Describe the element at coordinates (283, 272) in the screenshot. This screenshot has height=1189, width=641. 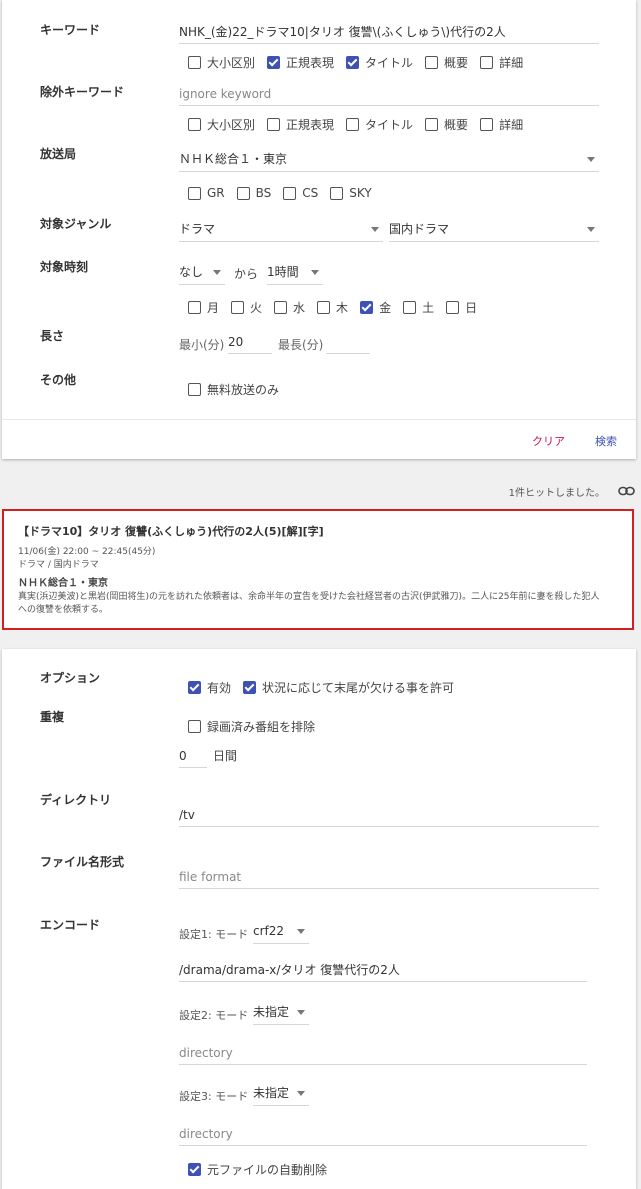
I see `time-range-value: 1時間` at that location.